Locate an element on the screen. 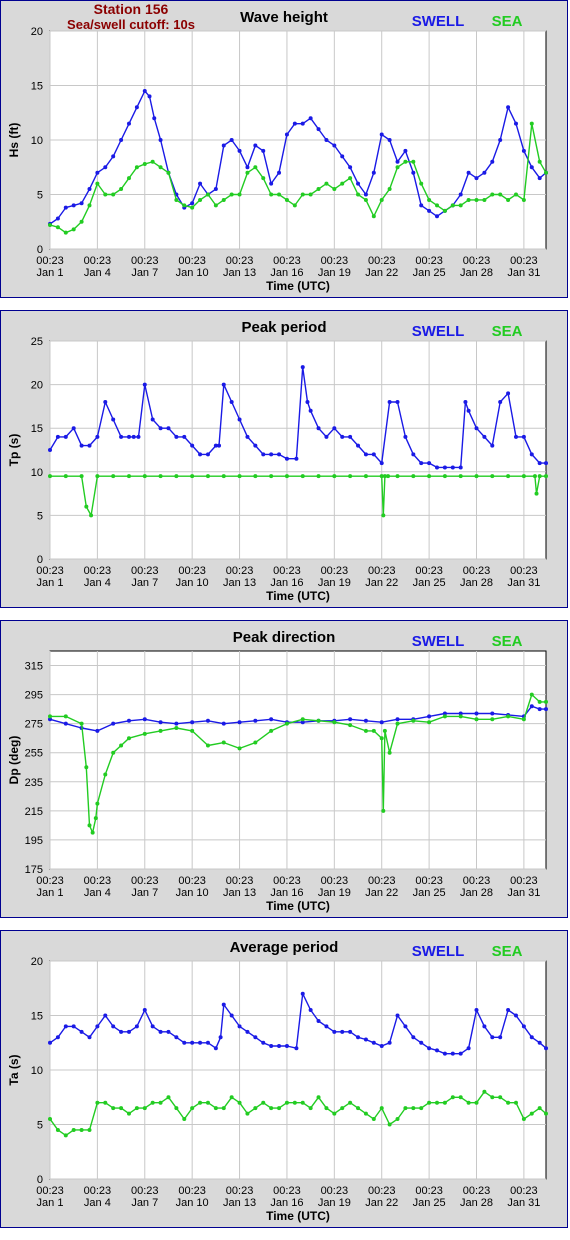  x-tick-date: Jan 28 is located at coordinates (476, 273).